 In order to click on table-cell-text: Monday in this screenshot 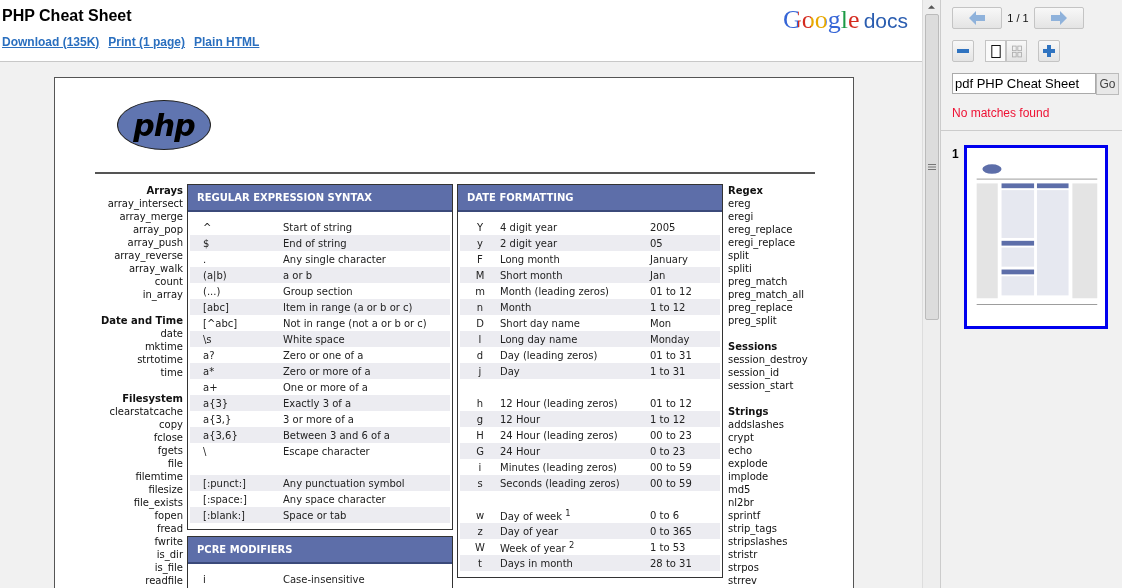, I will do `click(670, 339)`.